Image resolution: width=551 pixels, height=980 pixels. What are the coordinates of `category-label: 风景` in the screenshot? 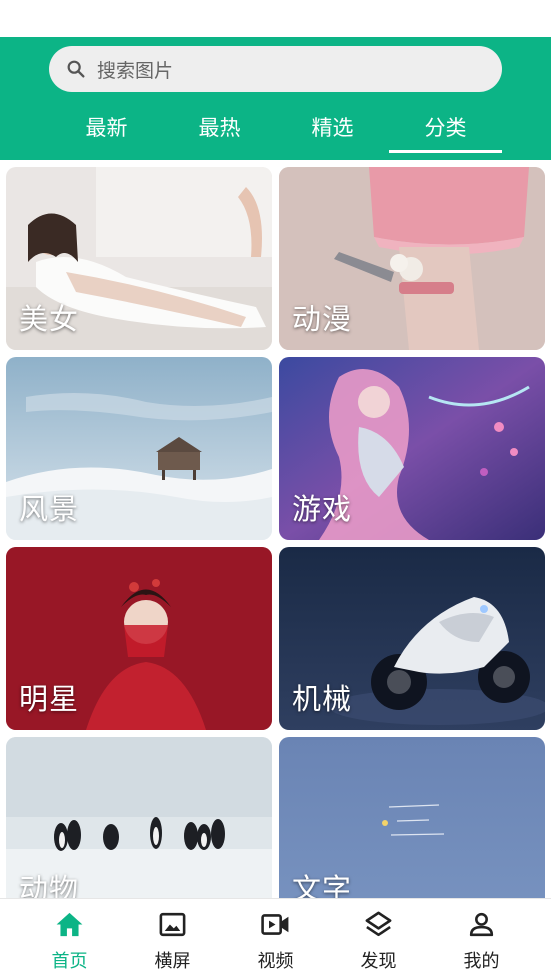 It's located at (49, 509).